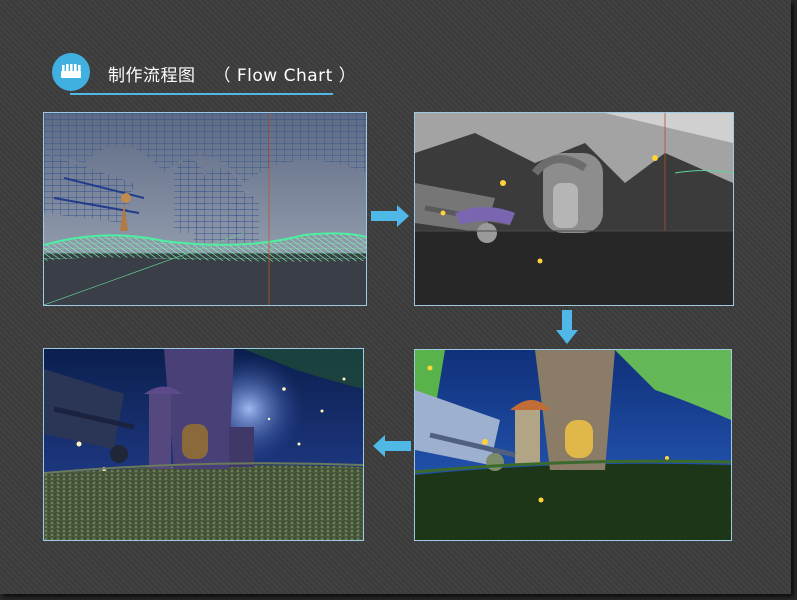 Image resolution: width=797 pixels, height=600 pixels. I want to click on page-title: 制作流程图 （ Flow Chart ）, so click(232, 73).